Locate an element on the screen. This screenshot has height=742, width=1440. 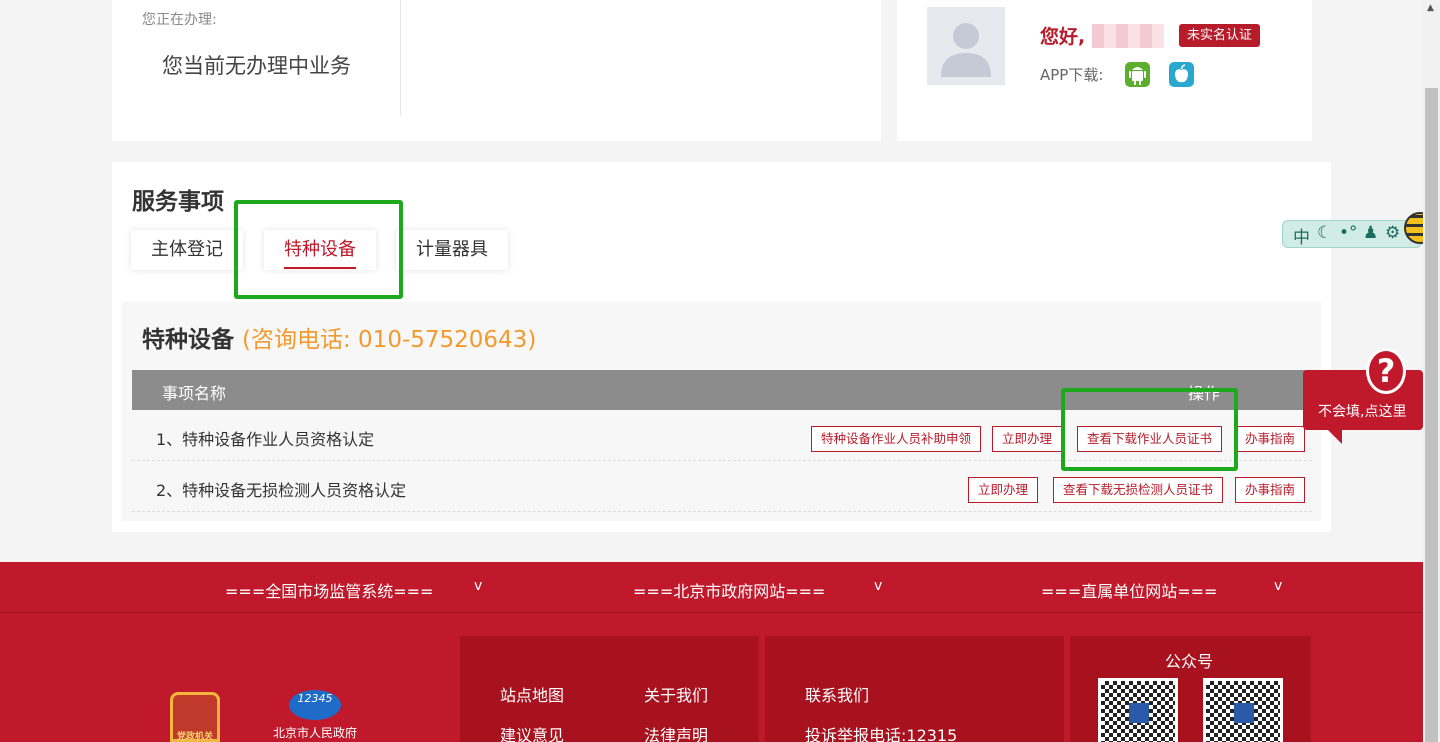
hotline-12345-logo: 12345 is located at coordinates (315, 705).